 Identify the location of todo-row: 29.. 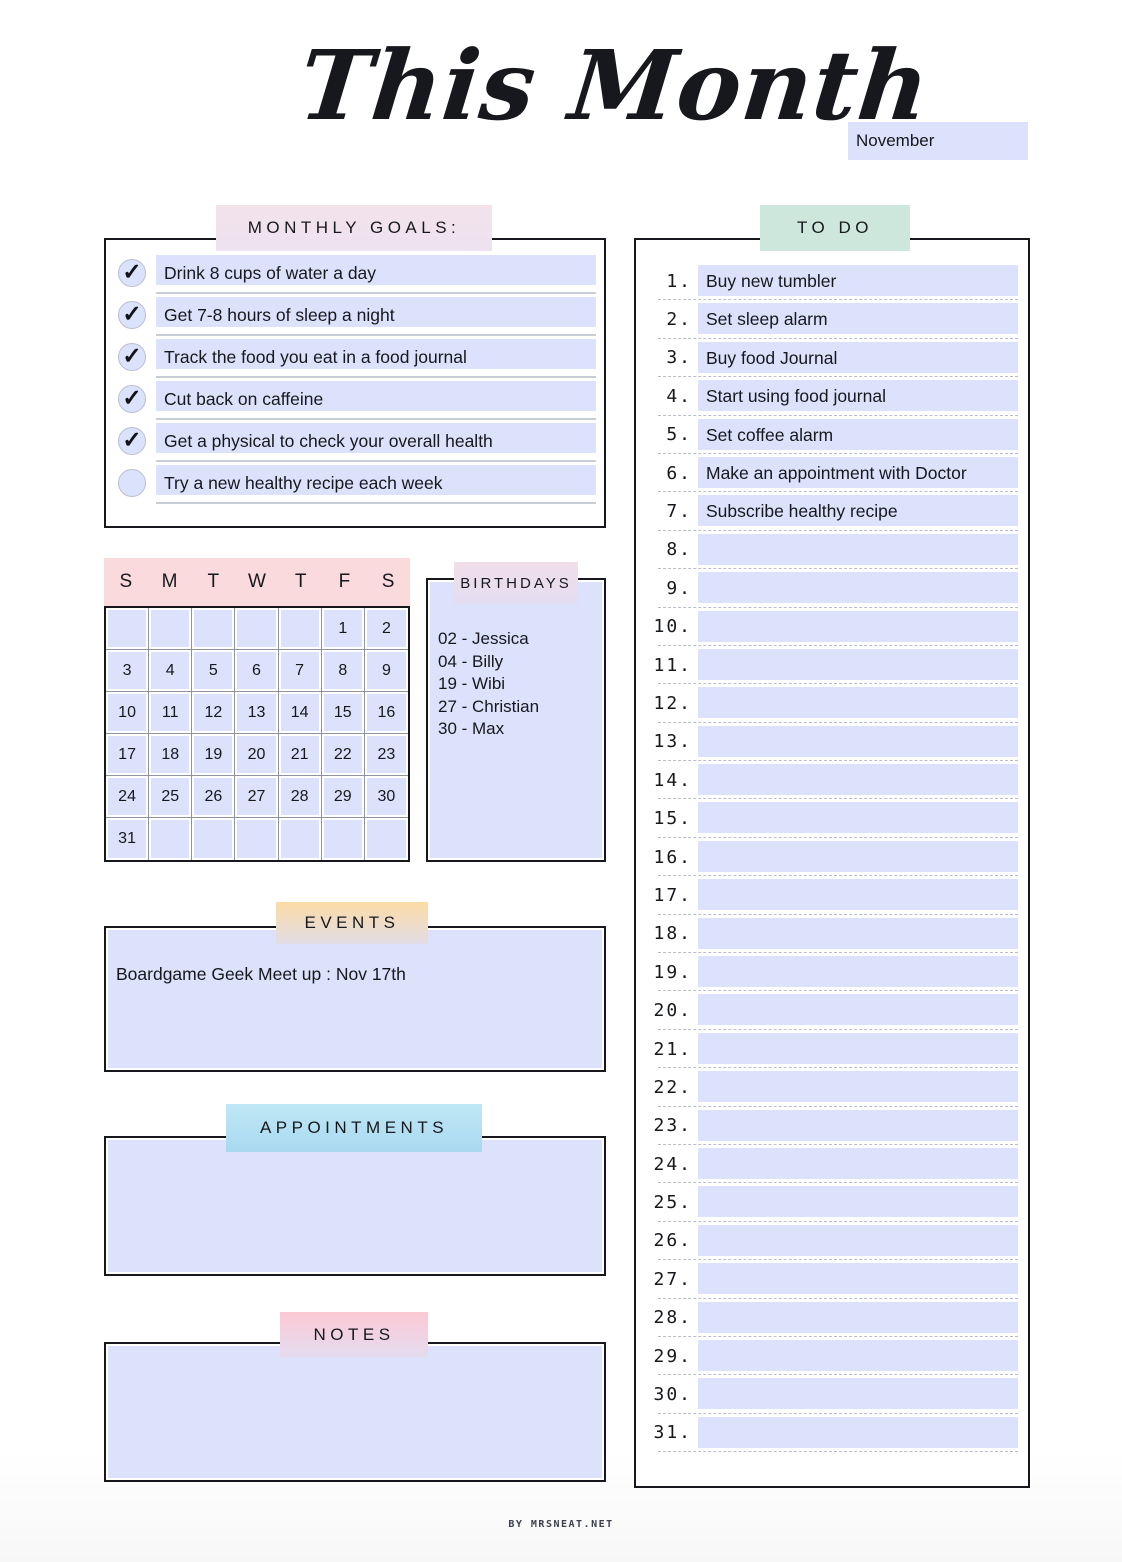
(834, 1356).